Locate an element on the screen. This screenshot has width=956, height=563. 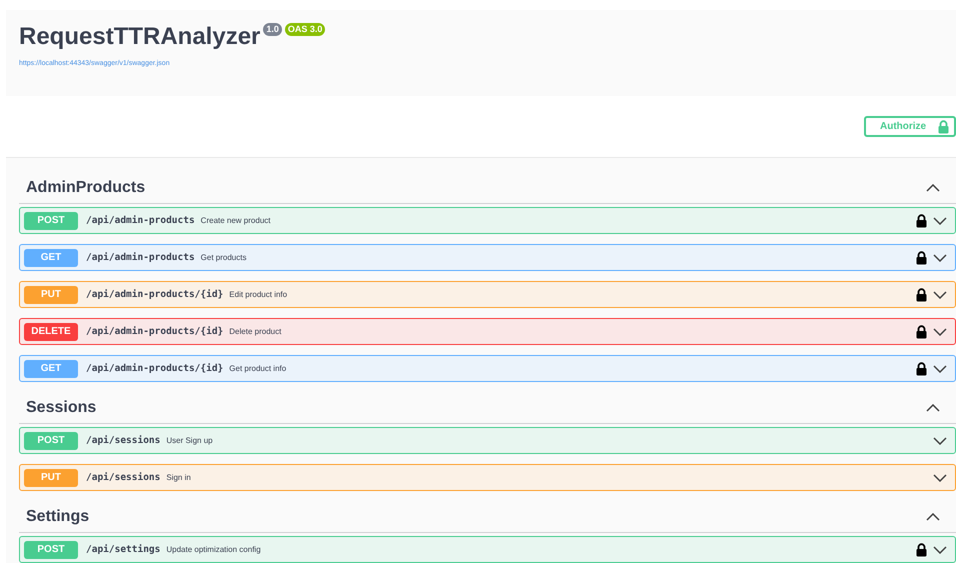
section-header: Settings is located at coordinates (487, 517).